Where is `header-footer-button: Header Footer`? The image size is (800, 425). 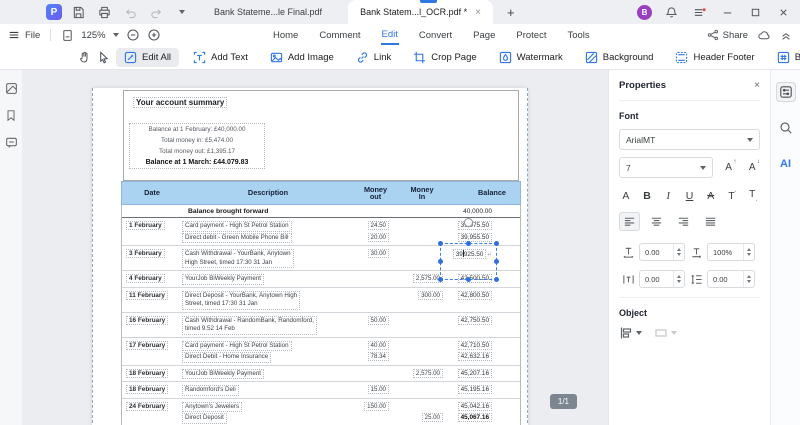
header-footer-button: Header Footer is located at coordinates (714, 57).